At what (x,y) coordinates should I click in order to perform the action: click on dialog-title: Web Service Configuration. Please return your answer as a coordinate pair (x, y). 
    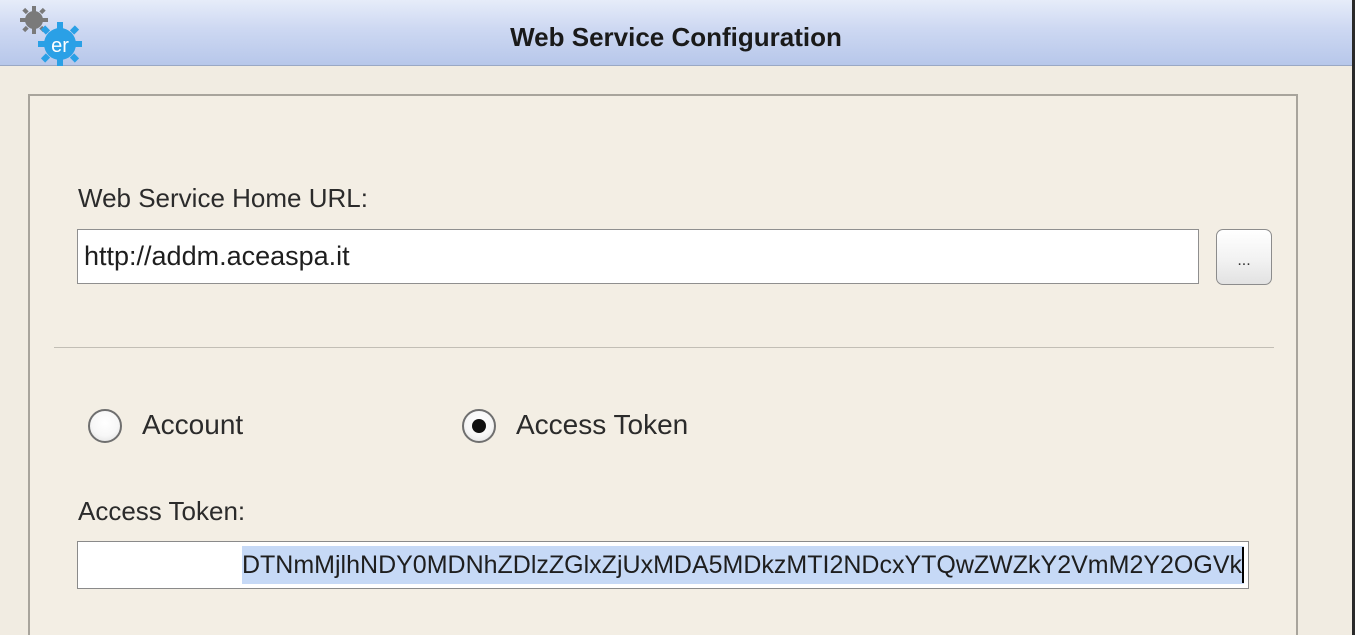
    Looking at the image, I should click on (676, 37).